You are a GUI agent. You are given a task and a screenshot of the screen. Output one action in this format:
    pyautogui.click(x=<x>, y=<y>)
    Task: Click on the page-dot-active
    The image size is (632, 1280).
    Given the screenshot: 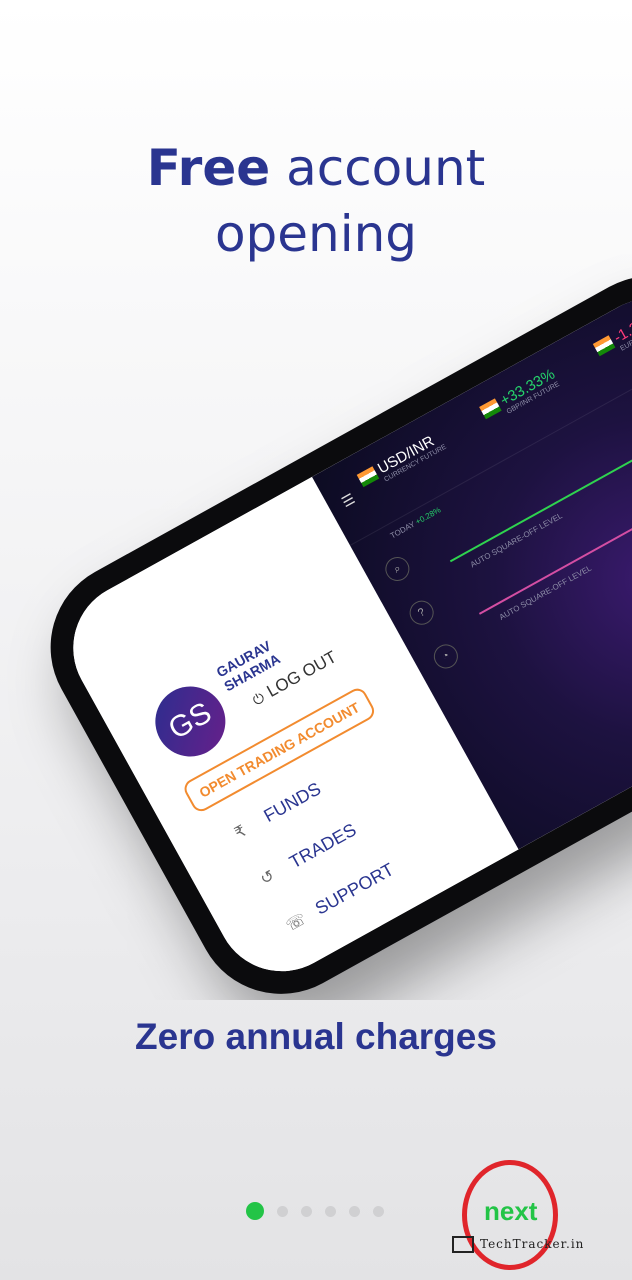 What is the action you would take?
    pyautogui.click(x=255, y=1211)
    